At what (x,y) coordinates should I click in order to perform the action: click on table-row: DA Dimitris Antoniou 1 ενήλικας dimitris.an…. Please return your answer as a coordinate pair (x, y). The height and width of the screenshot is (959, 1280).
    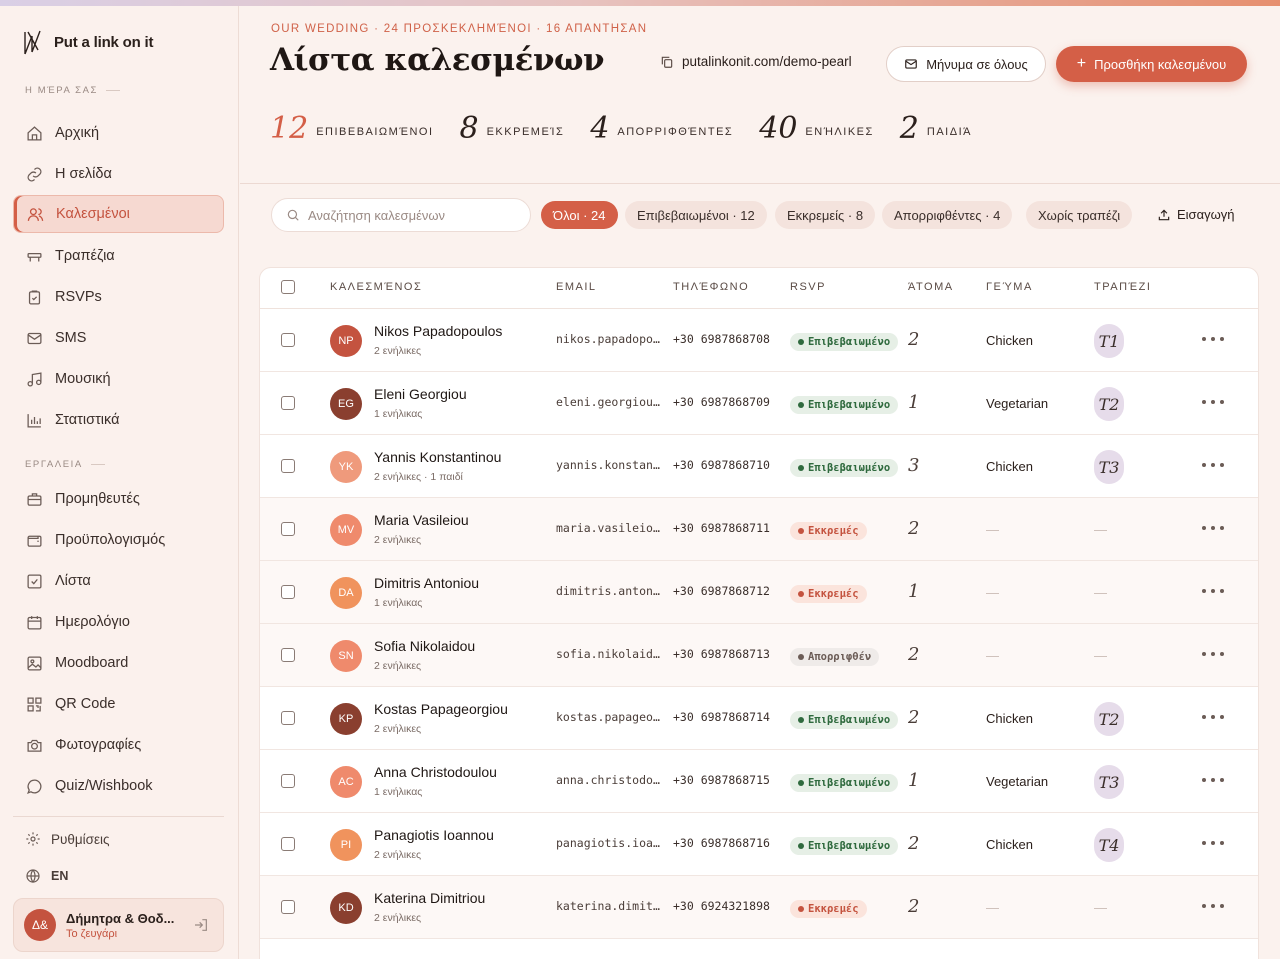
    Looking at the image, I should click on (759, 592).